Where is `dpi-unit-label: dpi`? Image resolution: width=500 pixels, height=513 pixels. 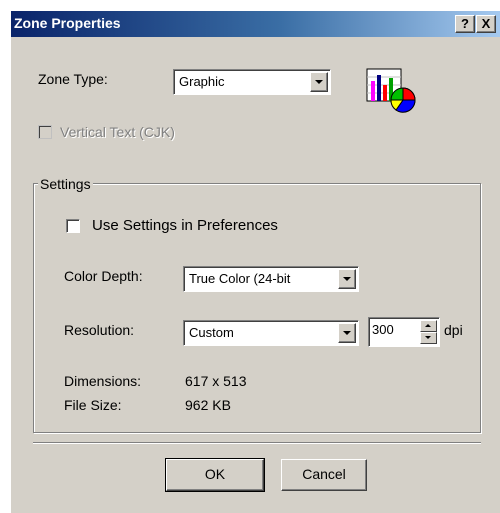 dpi-unit-label: dpi is located at coordinates (453, 330).